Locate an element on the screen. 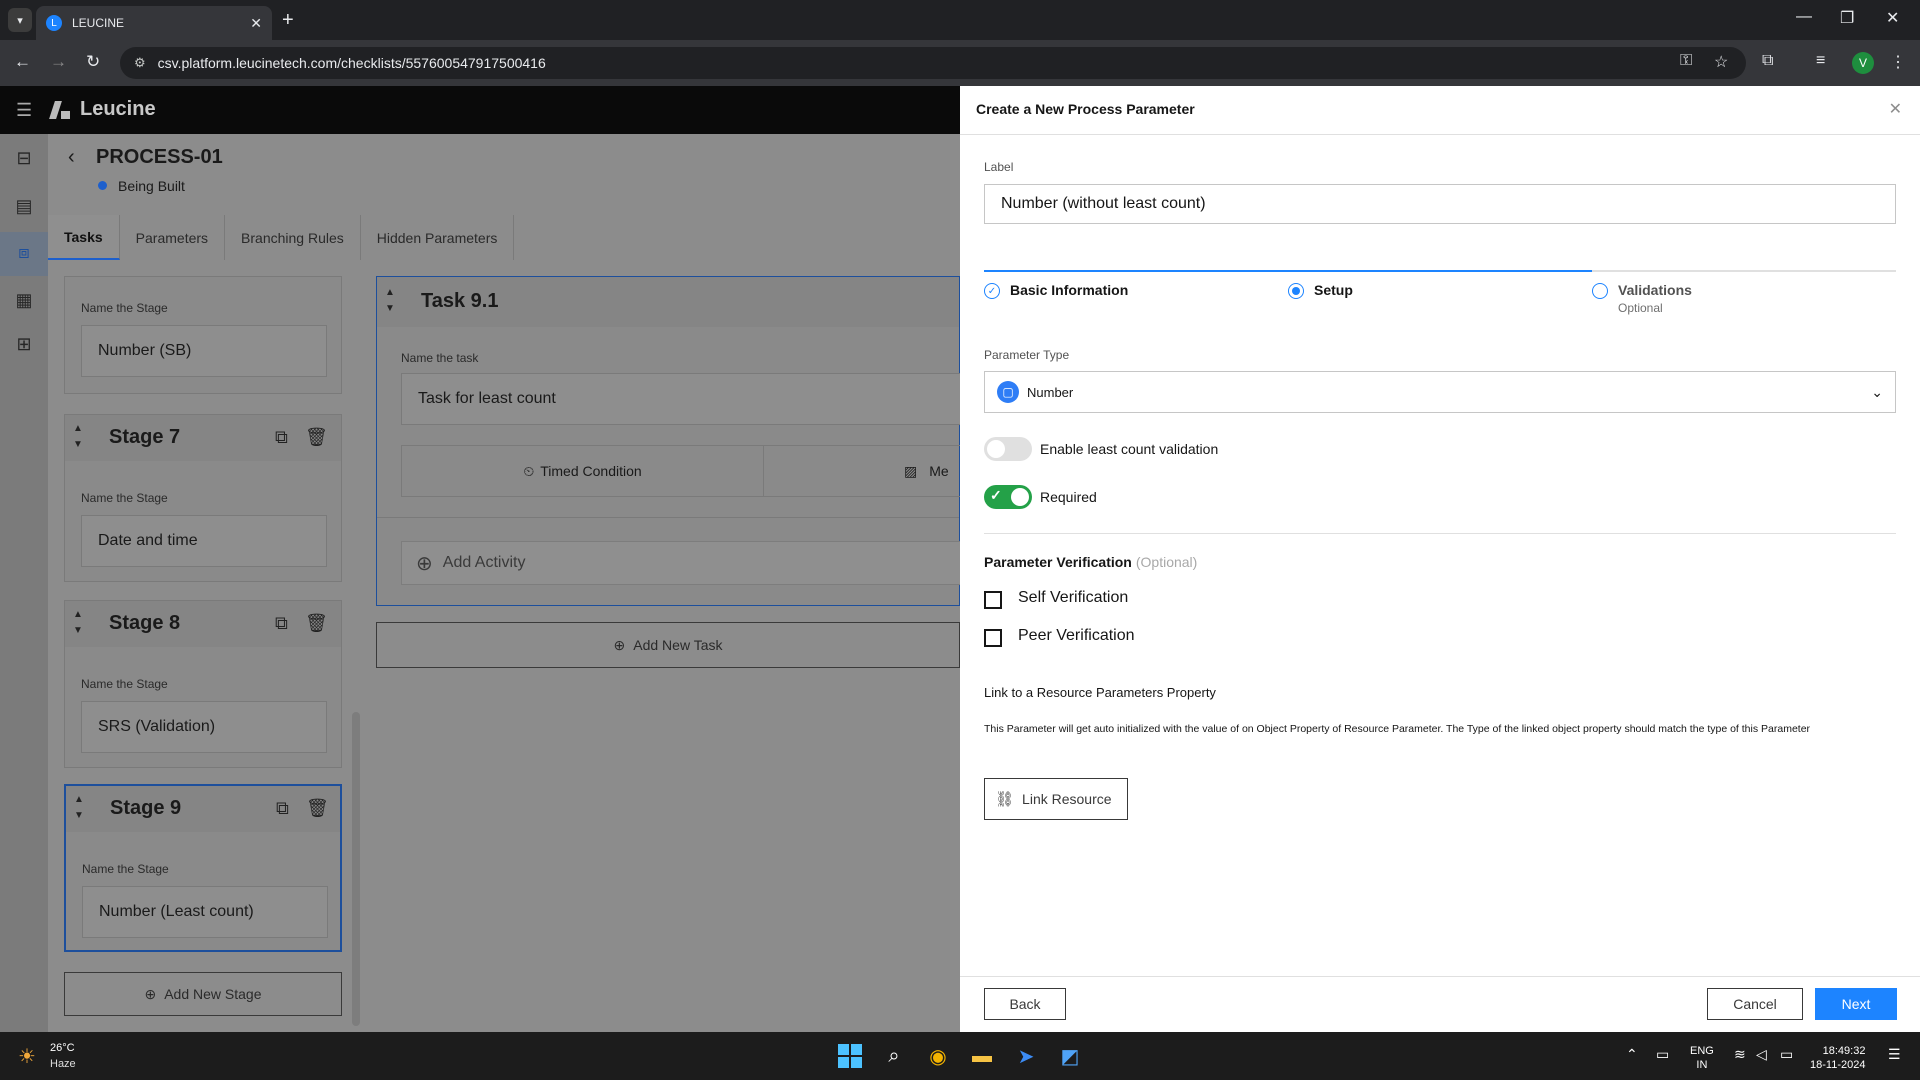 The width and height of the screenshot is (1920, 1080). step-validations: Validations Optional is located at coordinates (1642, 298).